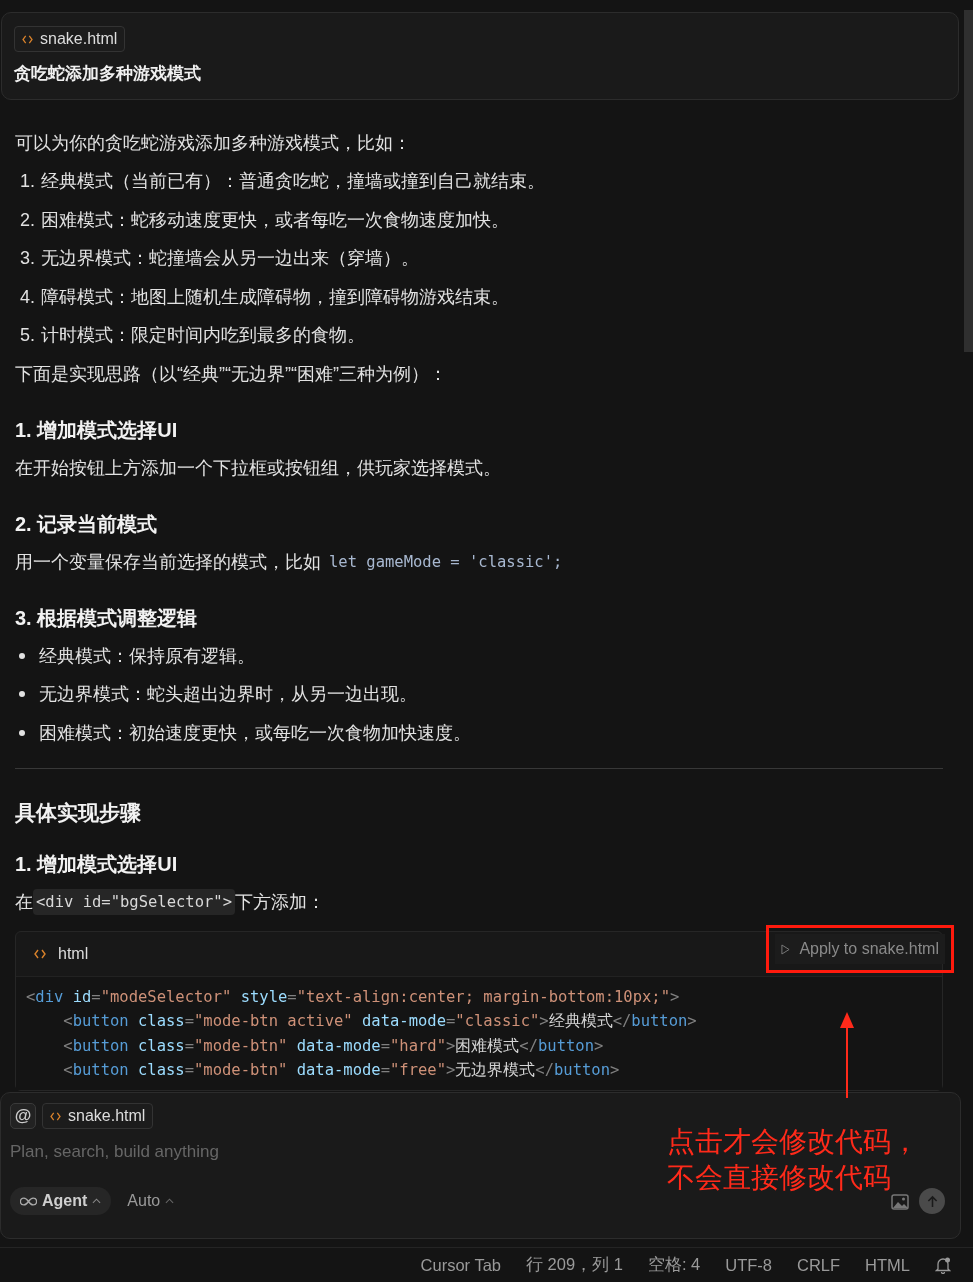 The height and width of the screenshot is (1282, 973). Describe the element at coordinates (134, 902) in the screenshot. I see `inline-code: <div id="bgSelector">` at that location.